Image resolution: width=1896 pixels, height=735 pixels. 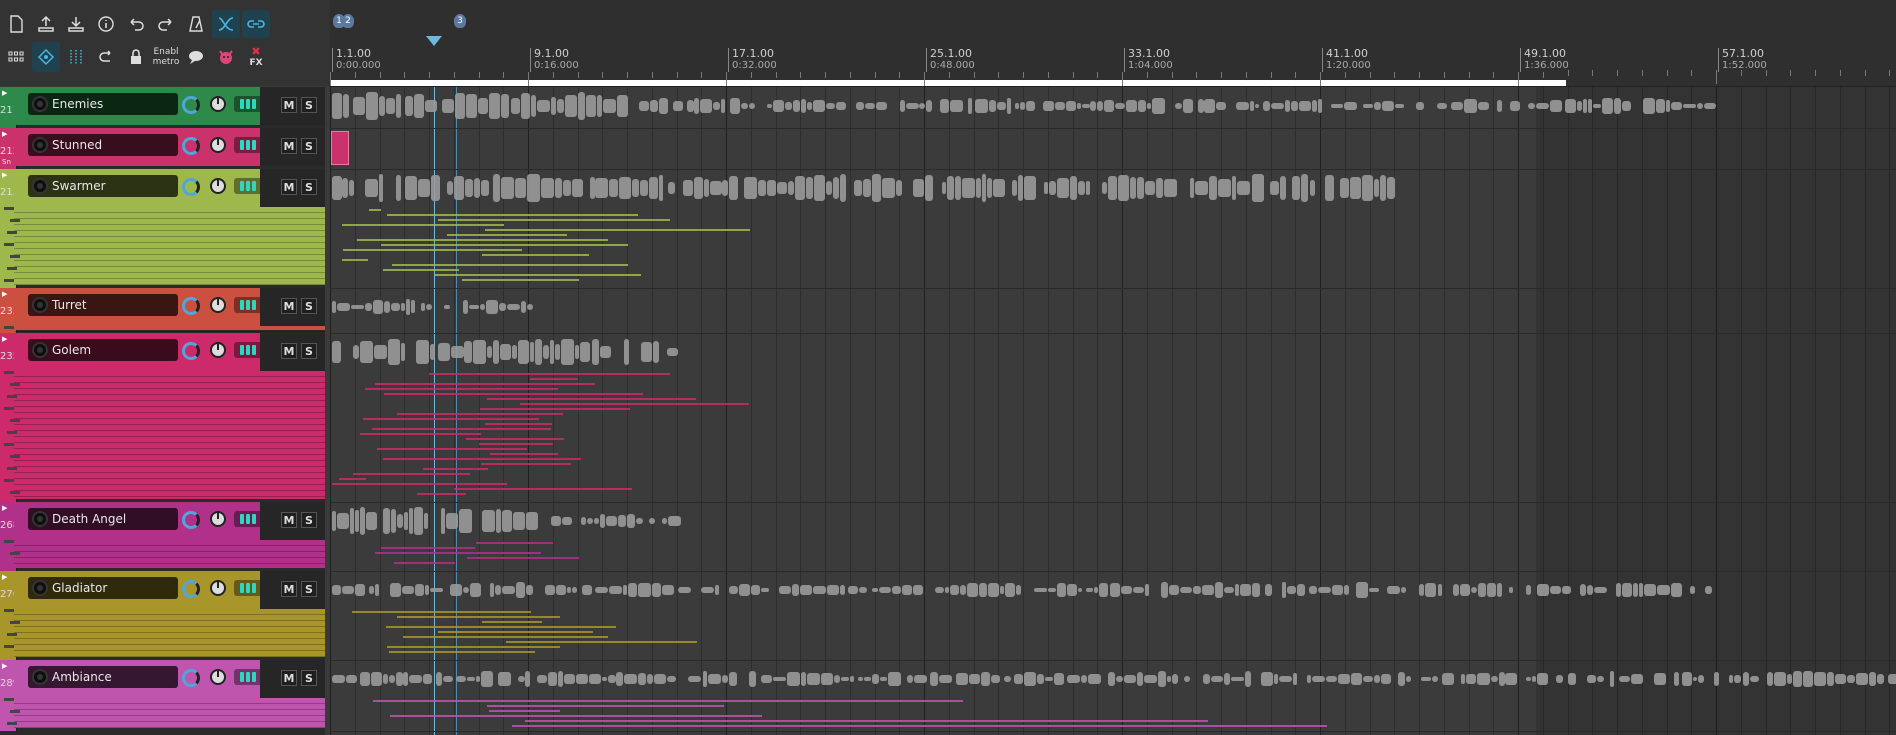 What do you see at coordinates (103, 186) in the screenshot?
I see `track-name: Swarmer` at bounding box center [103, 186].